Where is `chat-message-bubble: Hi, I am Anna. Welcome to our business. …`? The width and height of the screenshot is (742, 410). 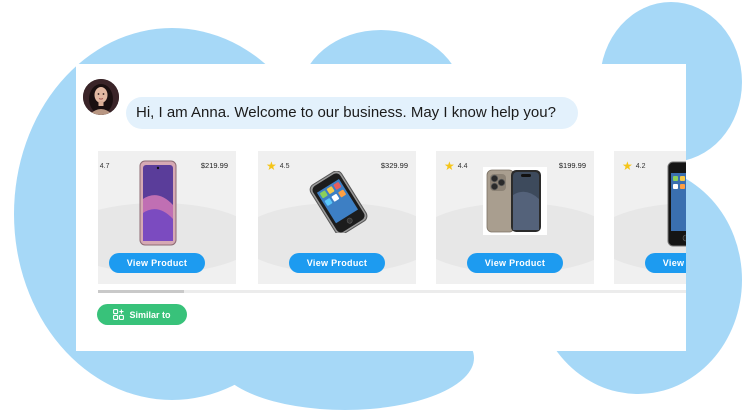 chat-message-bubble: Hi, I am Anna. Welcome to our business. … is located at coordinates (352, 113).